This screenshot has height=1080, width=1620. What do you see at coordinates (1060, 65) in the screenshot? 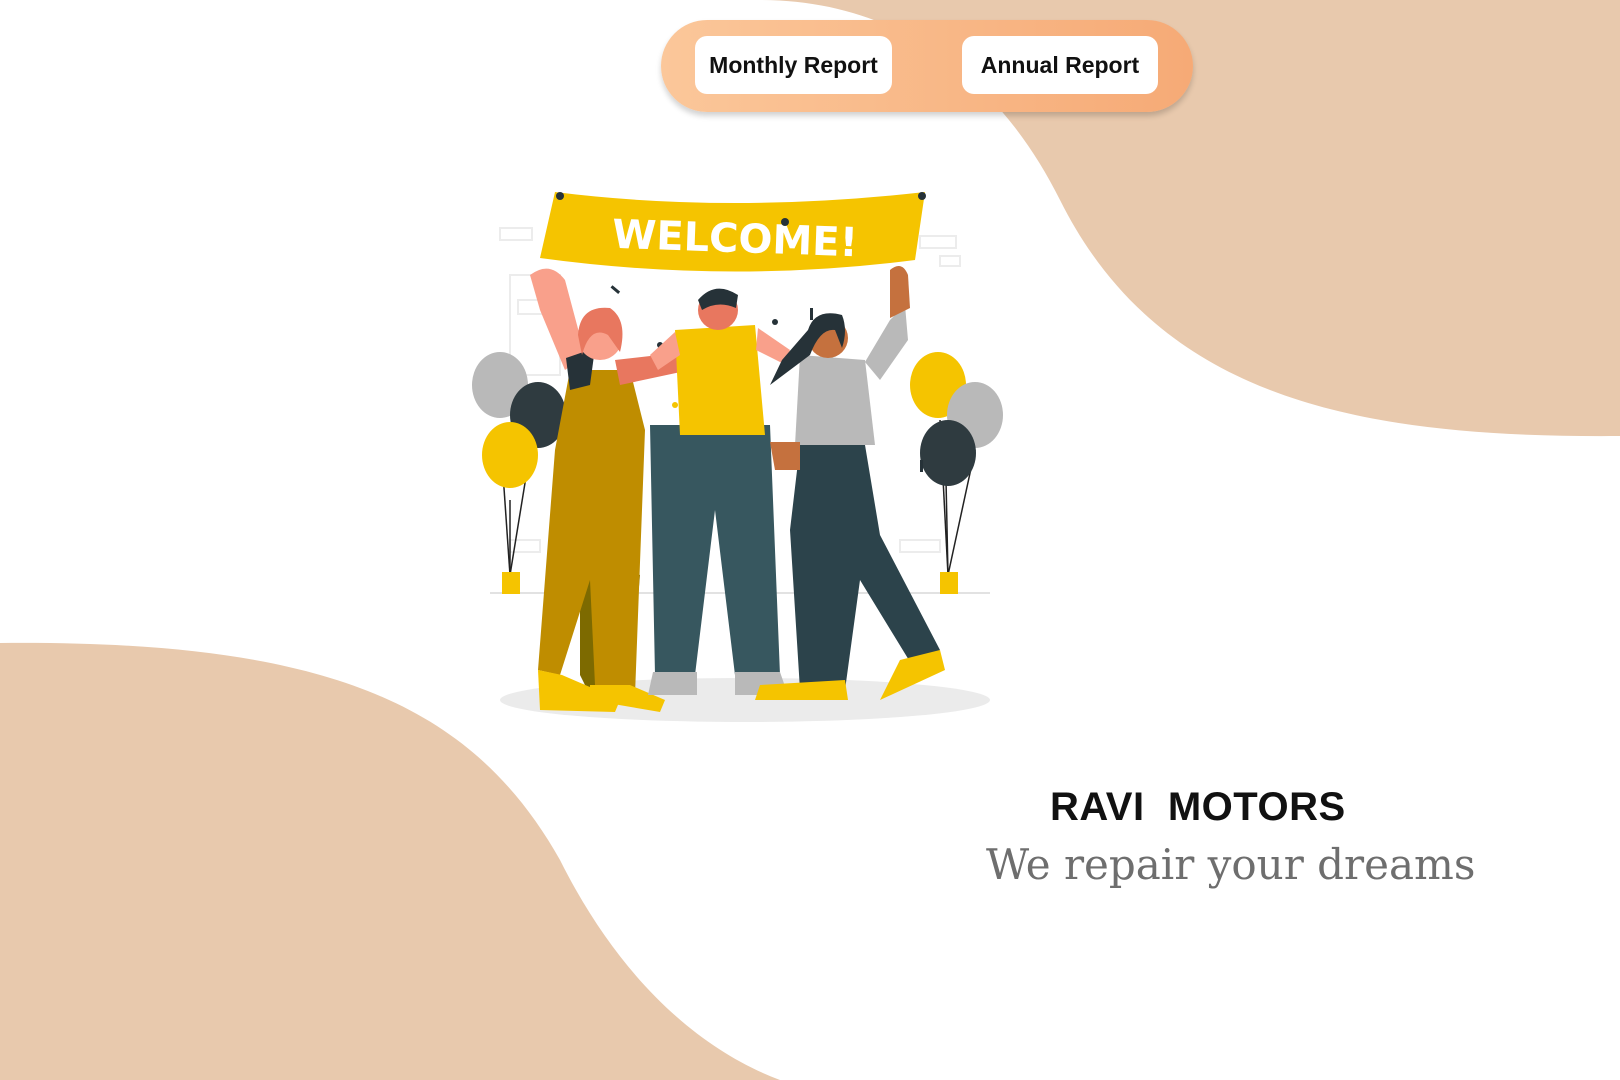
I see `annual-report-button: Annual Report` at bounding box center [1060, 65].